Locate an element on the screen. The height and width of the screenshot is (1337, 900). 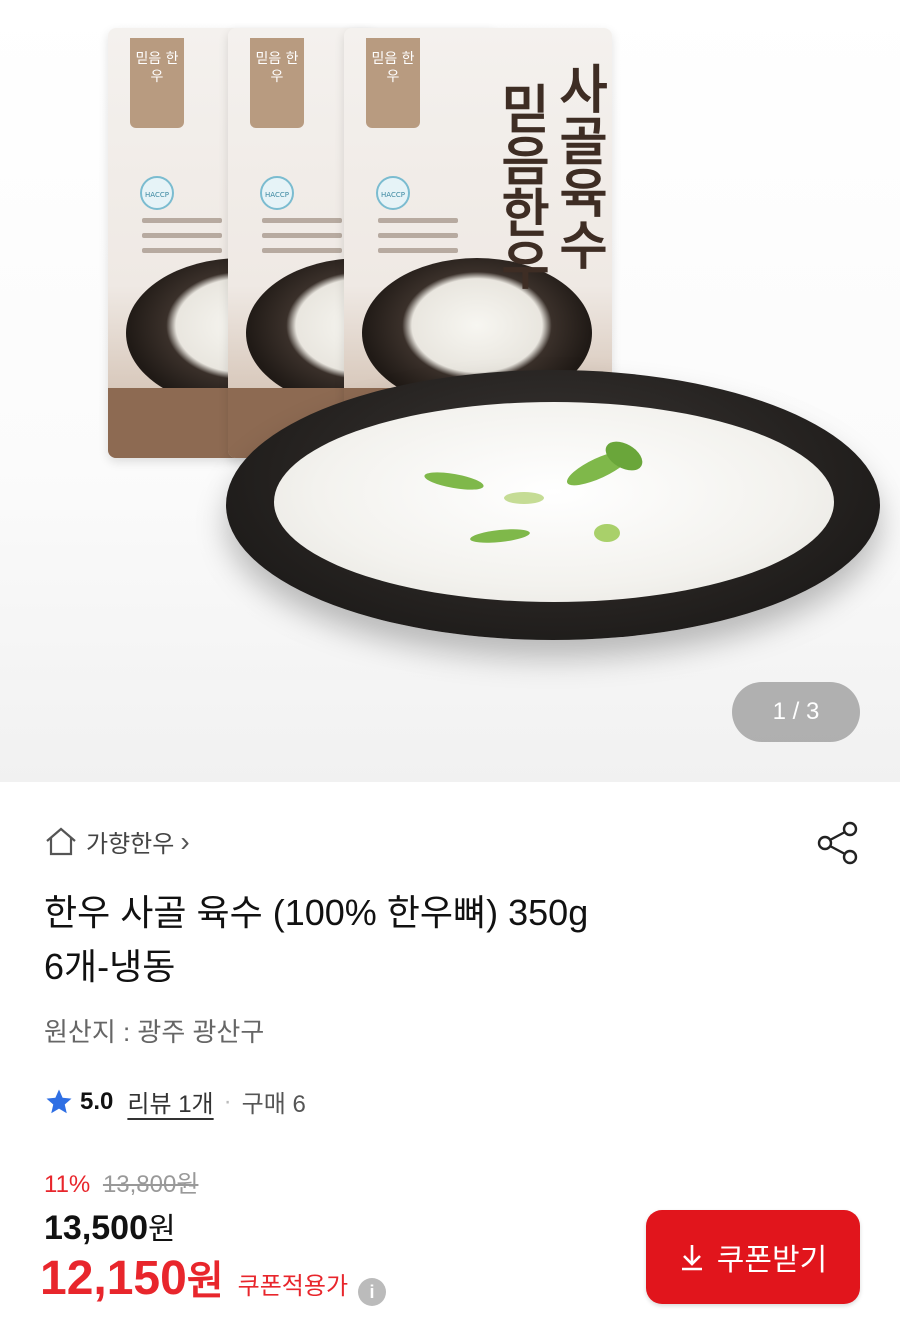
review-count-link: 리뷰 1개 is located at coordinates (170, 1101).